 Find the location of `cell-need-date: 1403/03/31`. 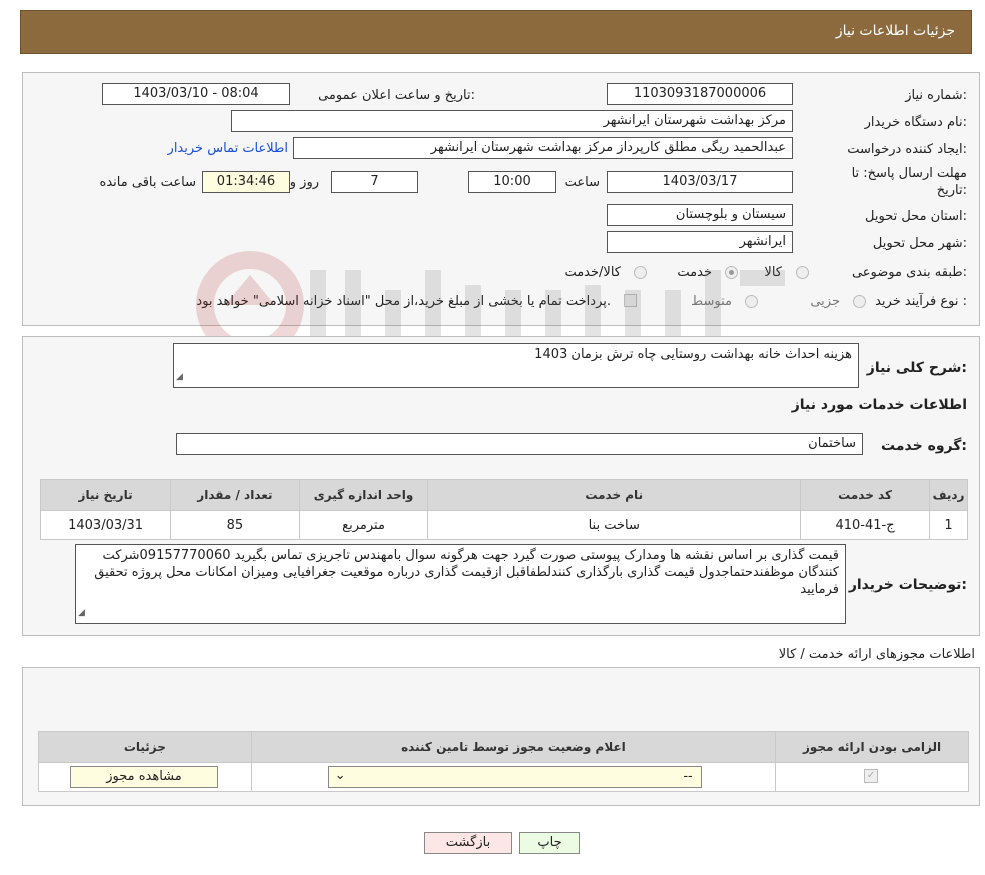

cell-need-date: 1403/03/31 is located at coordinates (105, 525).